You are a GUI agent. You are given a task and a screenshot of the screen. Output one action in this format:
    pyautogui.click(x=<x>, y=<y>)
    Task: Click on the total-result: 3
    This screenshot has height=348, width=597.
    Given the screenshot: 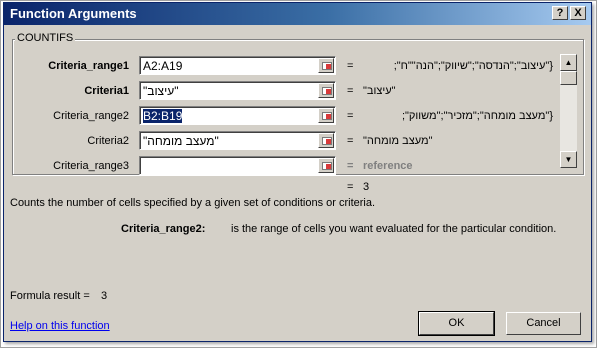 What is the action you would take?
    pyautogui.click(x=366, y=187)
    